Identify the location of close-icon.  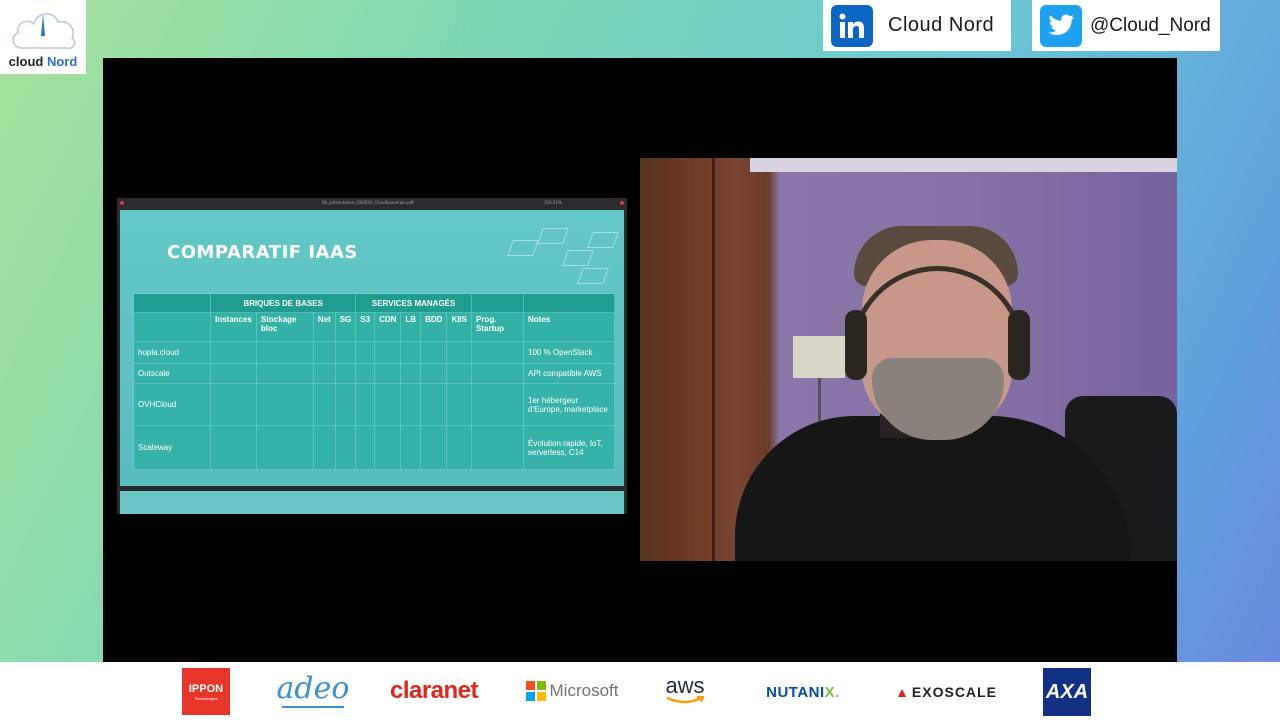
(622, 203).